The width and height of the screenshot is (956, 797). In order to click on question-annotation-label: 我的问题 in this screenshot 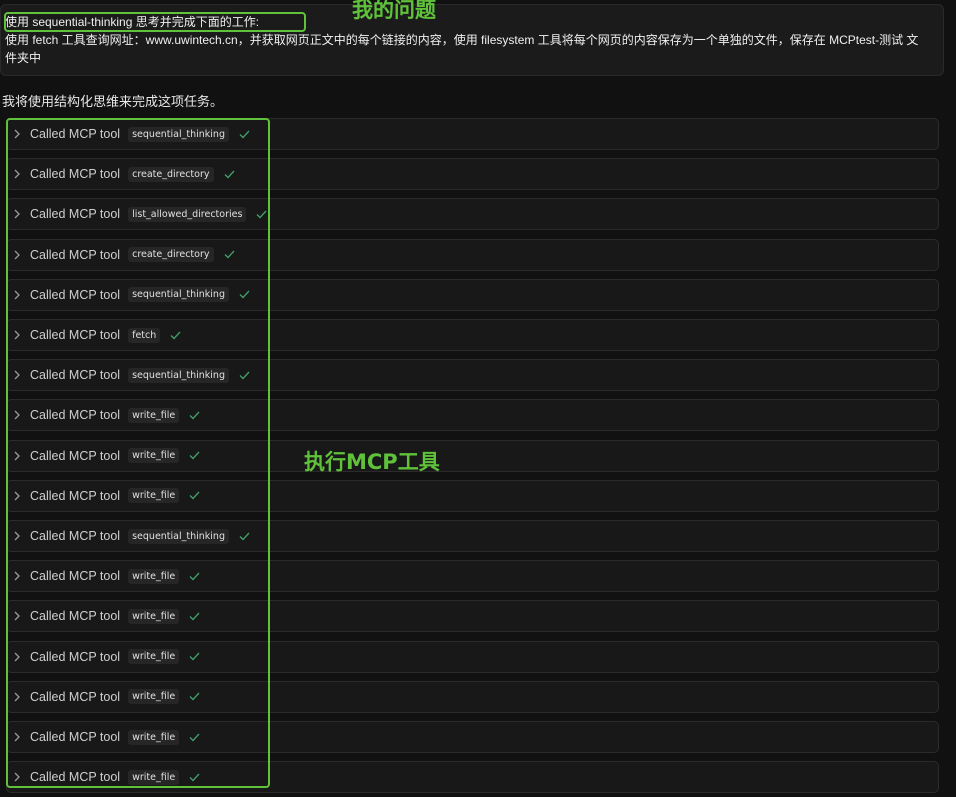, I will do `click(394, 11)`.